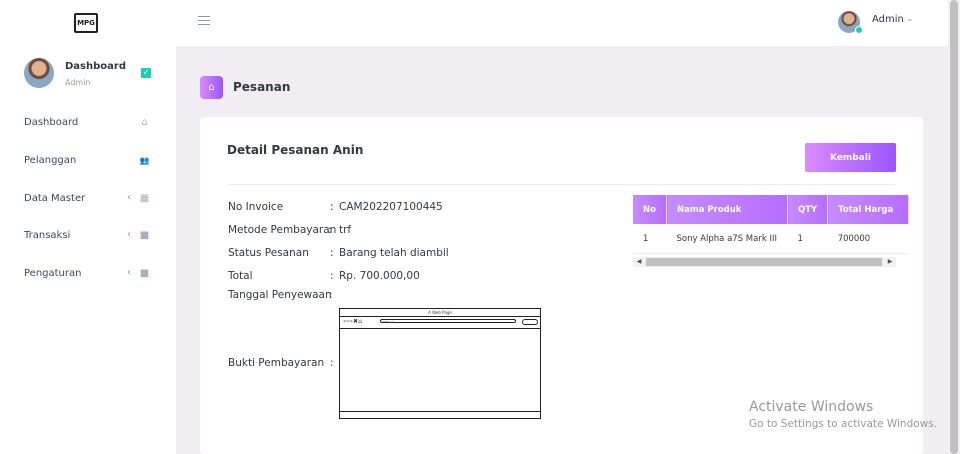  Describe the element at coordinates (764, 262) in the screenshot. I see `table-scrollbar-thumb` at that location.